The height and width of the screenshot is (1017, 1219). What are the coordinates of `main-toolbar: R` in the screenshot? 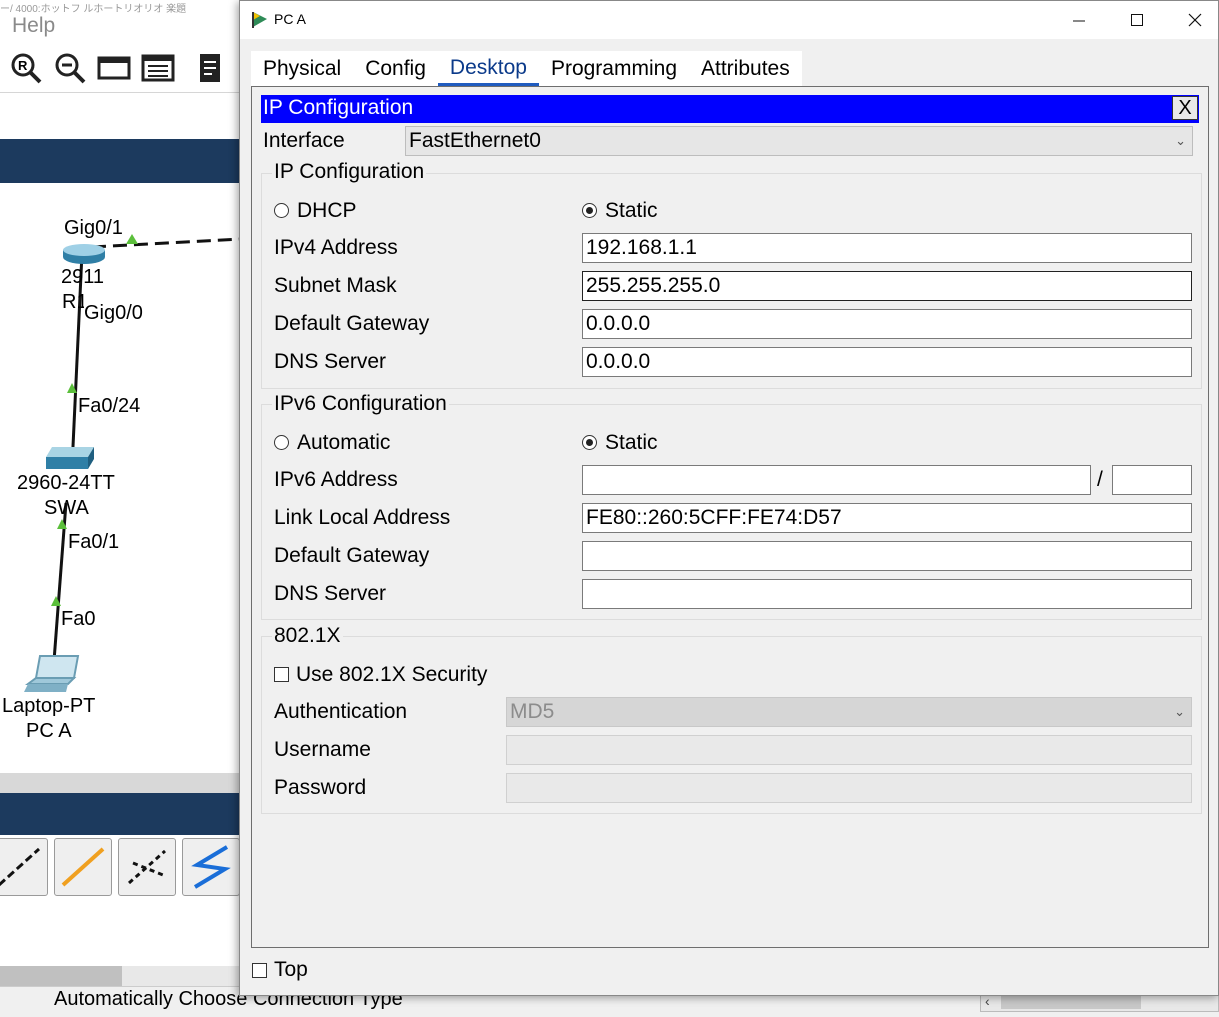 It's located at (120, 68).